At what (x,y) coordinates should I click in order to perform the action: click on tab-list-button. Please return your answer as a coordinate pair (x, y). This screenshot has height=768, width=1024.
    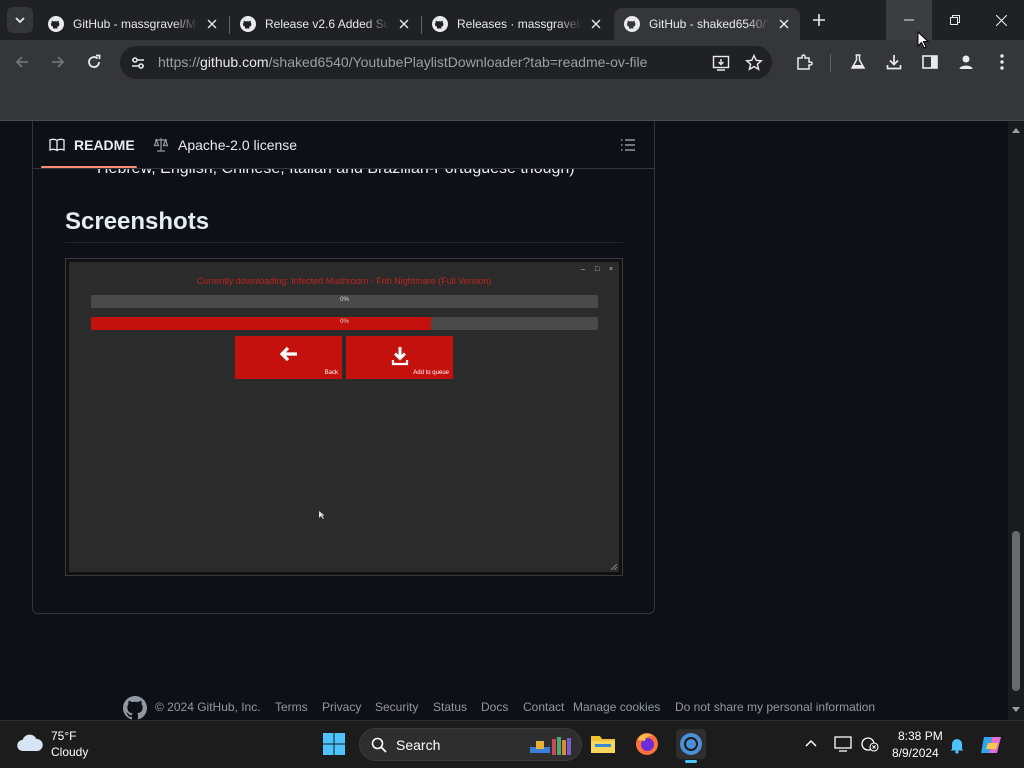
    Looking at the image, I should click on (20, 20).